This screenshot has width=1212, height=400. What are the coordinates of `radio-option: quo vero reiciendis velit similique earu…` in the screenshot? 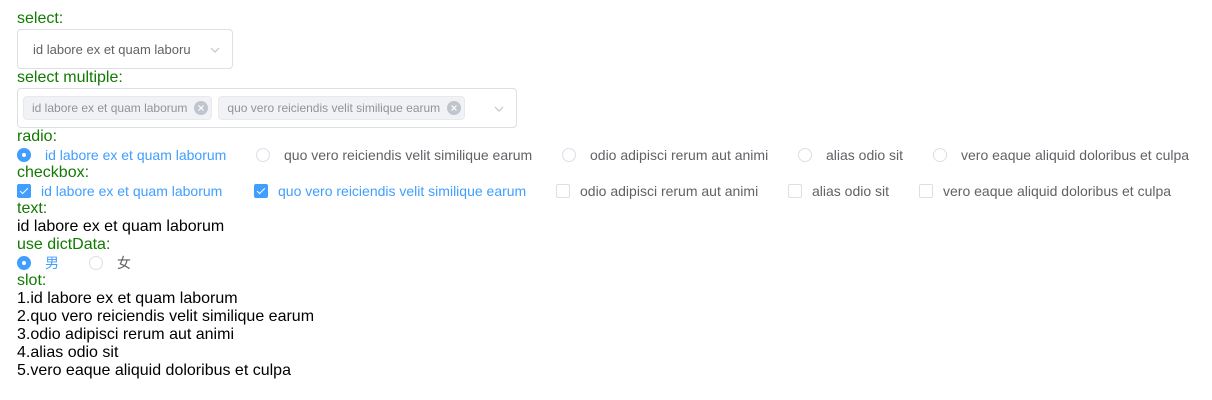 It's located at (409, 155).